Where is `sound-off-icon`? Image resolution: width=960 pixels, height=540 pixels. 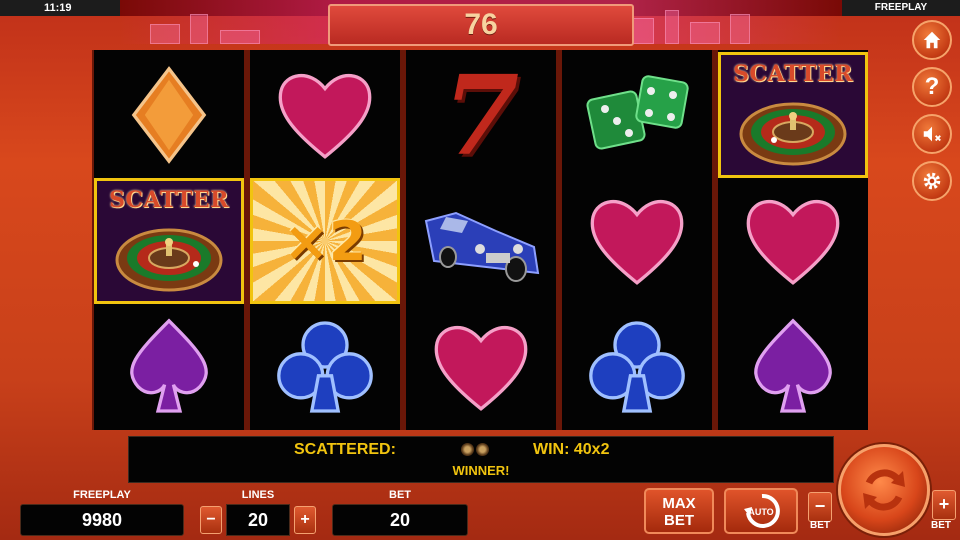 sound-off-icon is located at coordinates (932, 134).